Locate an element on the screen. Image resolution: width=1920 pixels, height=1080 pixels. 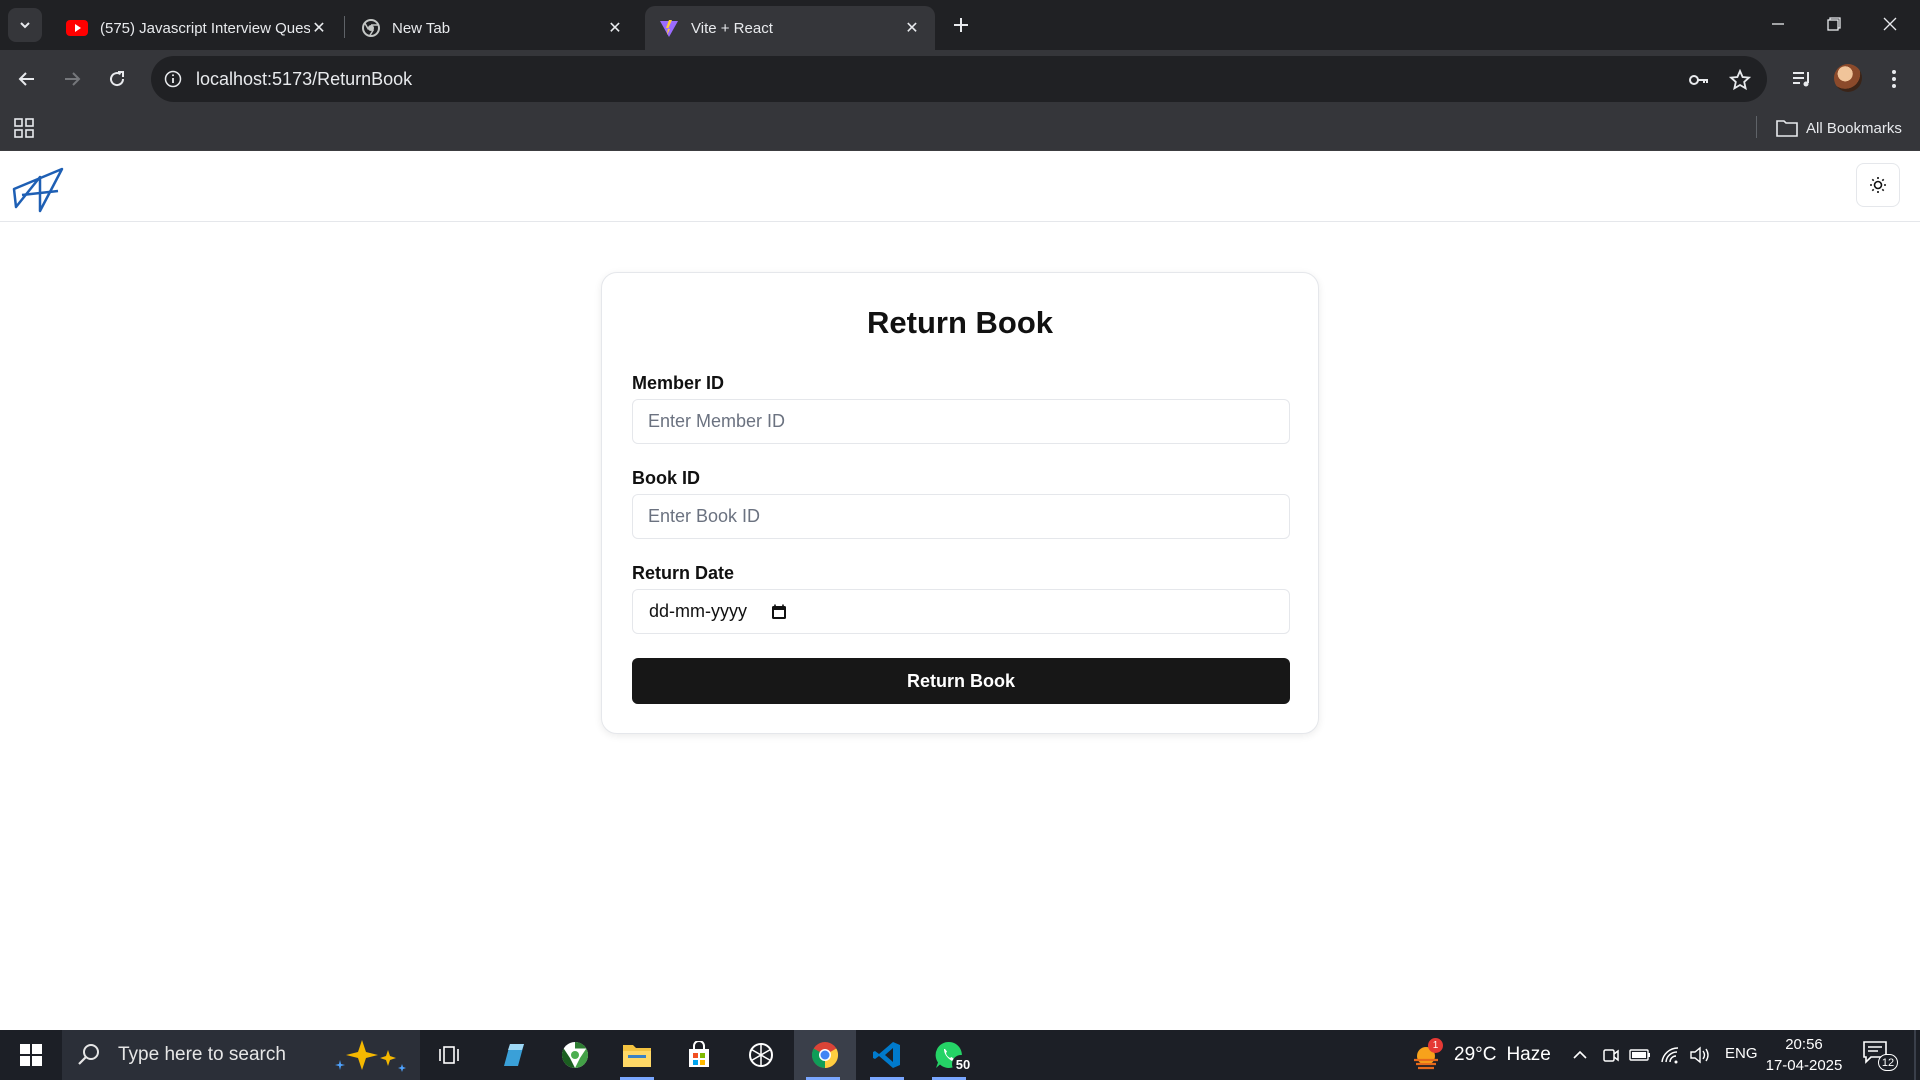
notification-count-badge: 12 is located at coordinates (1888, 1062).